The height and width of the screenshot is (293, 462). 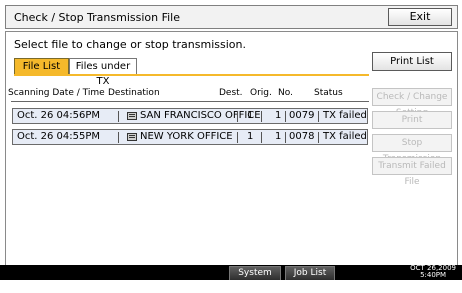 What do you see at coordinates (59, 115) in the screenshot?
I see `row-date: Oct. 26 04:56PM` at bounding box center [59, 115].